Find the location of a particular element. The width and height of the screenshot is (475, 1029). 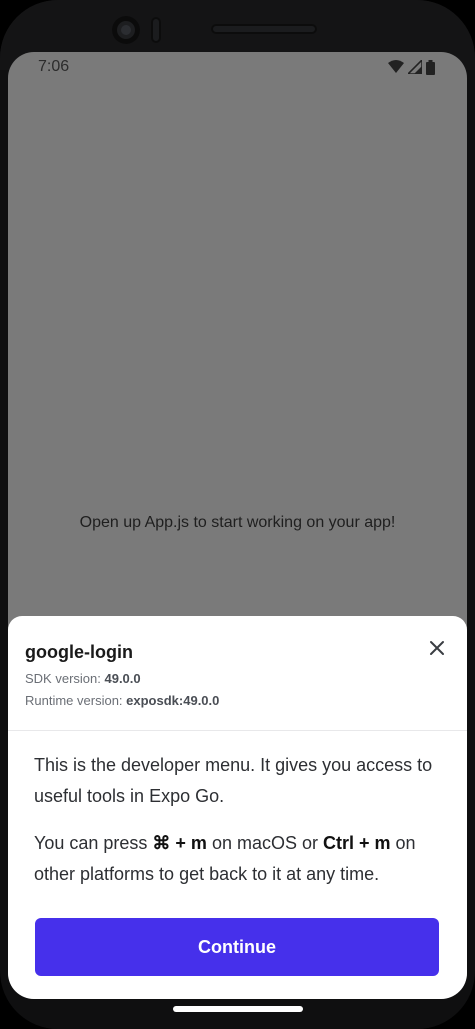

status-bar: 7:06 is located at coordinates (237, 67).